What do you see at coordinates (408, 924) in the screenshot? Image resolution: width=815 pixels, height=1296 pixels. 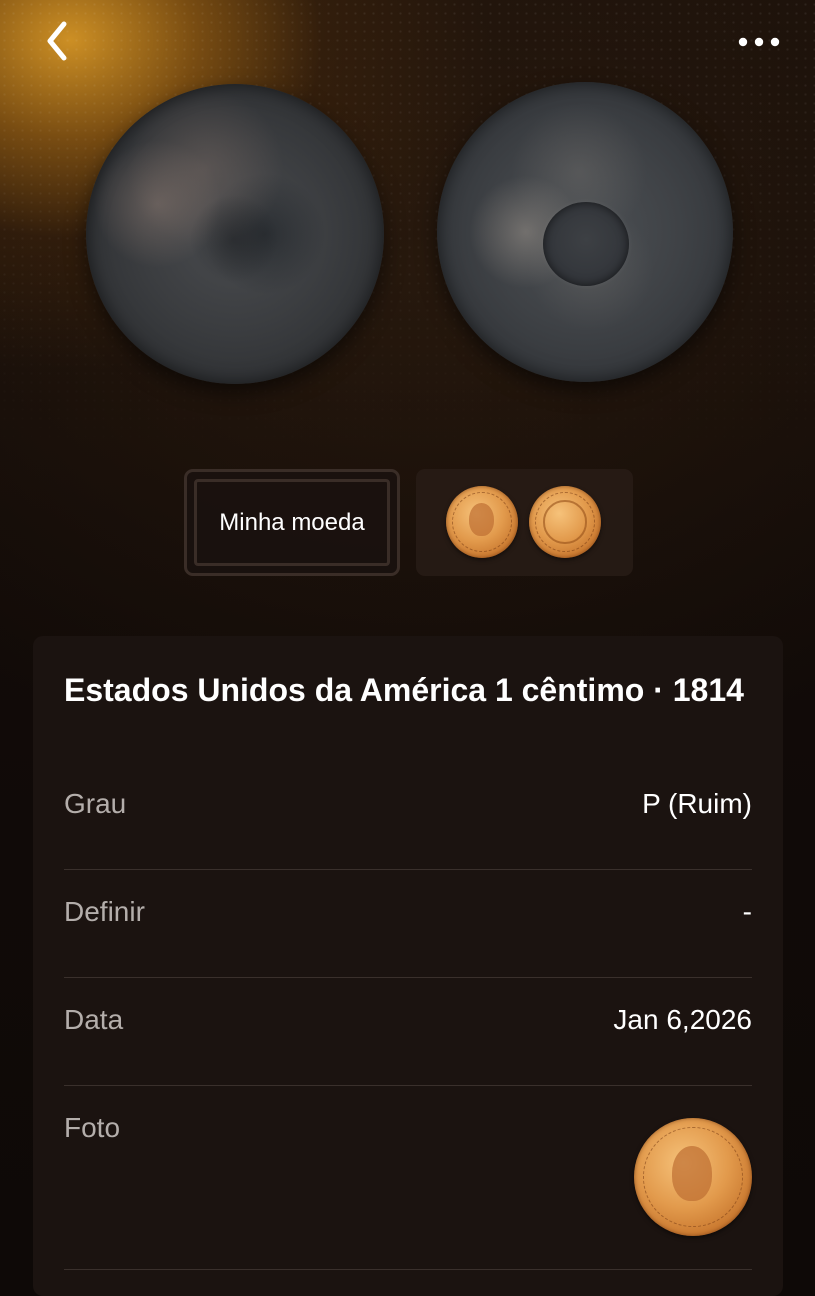 I see `detail-row-set: Definir -` at bounding box center [408, 924].